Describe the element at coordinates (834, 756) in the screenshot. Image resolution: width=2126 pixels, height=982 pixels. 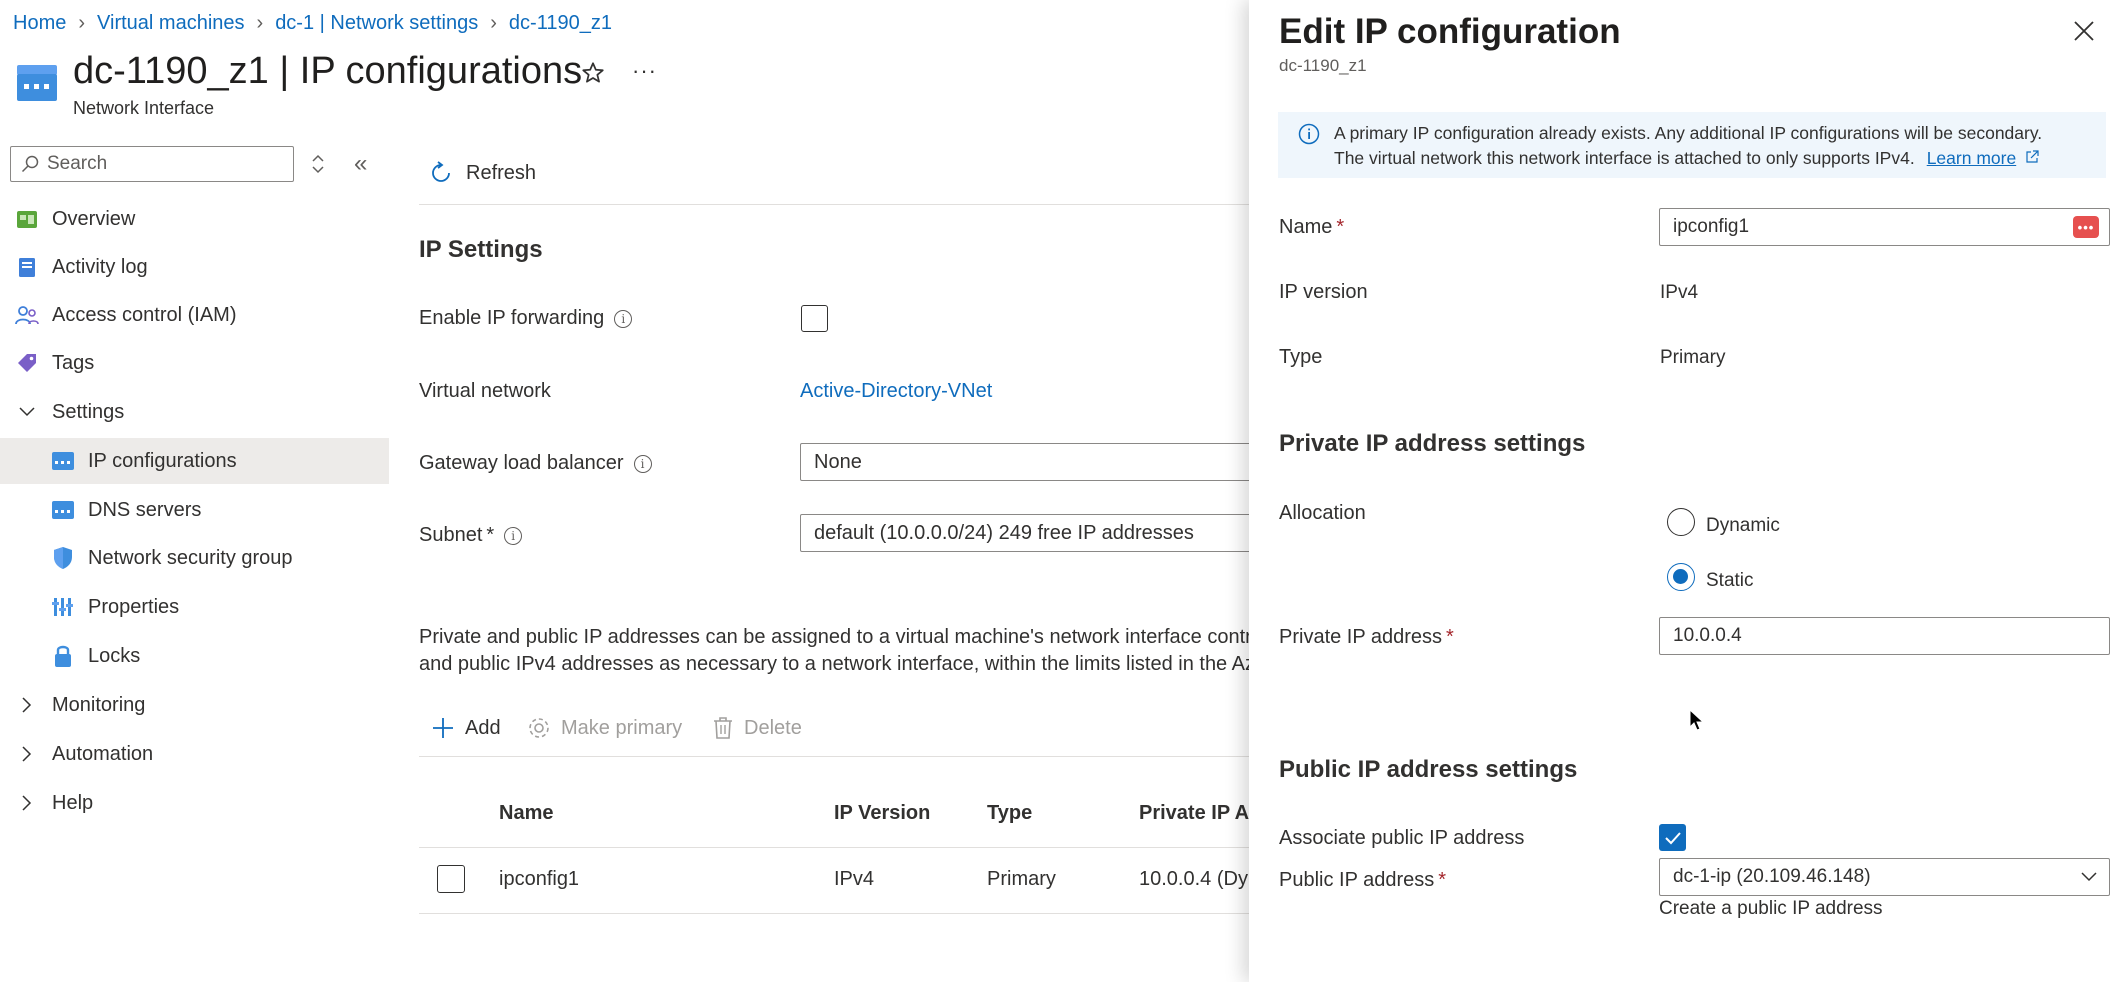
I see `command-divider` at that location.